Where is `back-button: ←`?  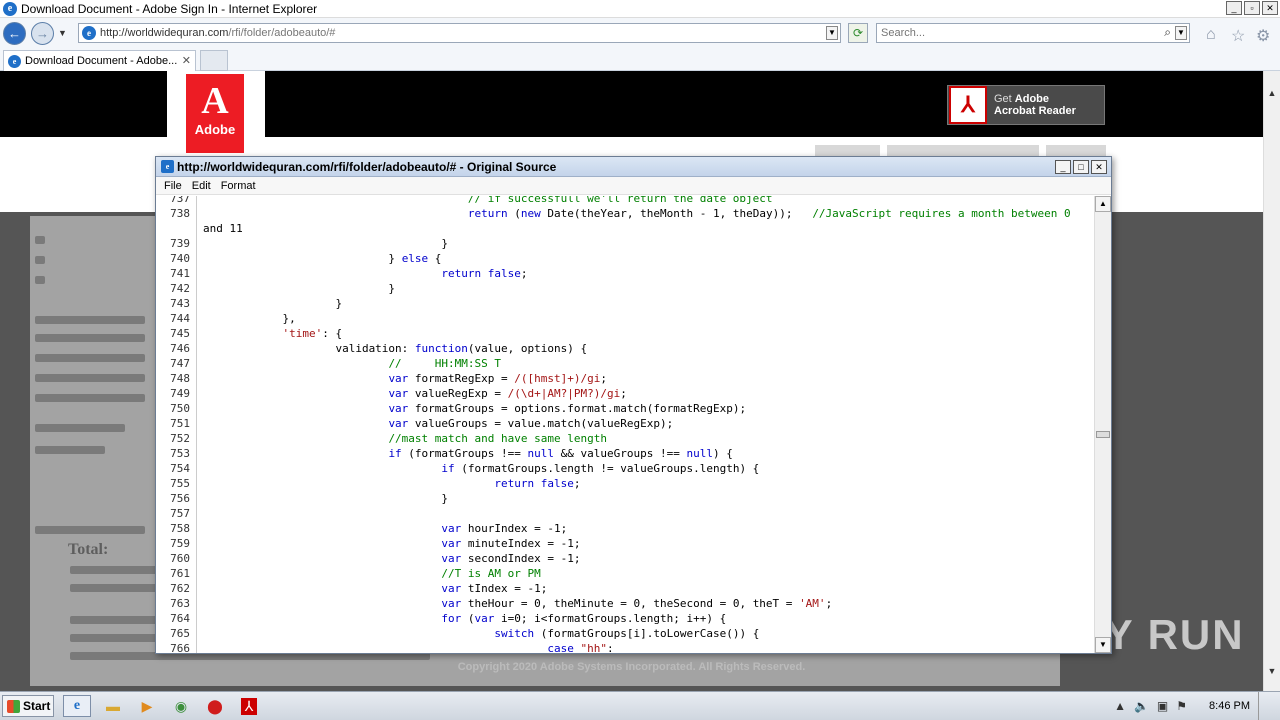 back-button: ← is located at coordinates (14, 33).